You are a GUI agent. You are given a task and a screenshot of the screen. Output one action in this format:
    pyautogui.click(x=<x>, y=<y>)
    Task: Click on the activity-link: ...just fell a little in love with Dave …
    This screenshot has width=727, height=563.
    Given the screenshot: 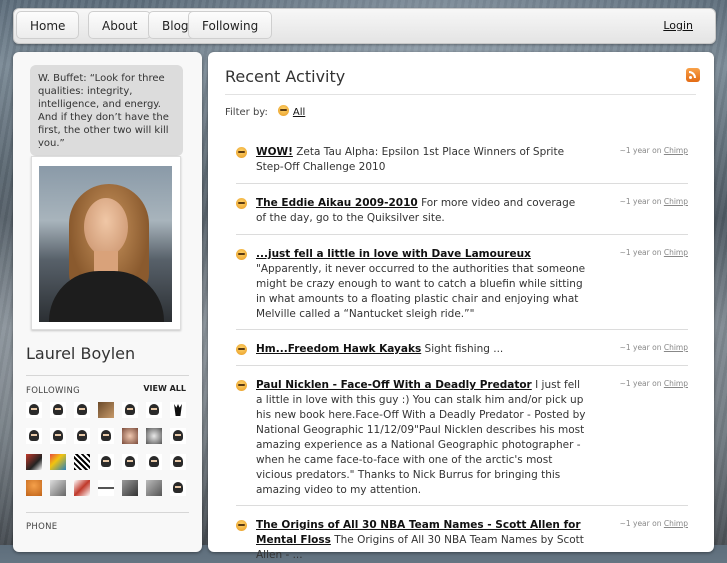 What is the action you would take?
    pyautogui.click(x=393, y=254)
    